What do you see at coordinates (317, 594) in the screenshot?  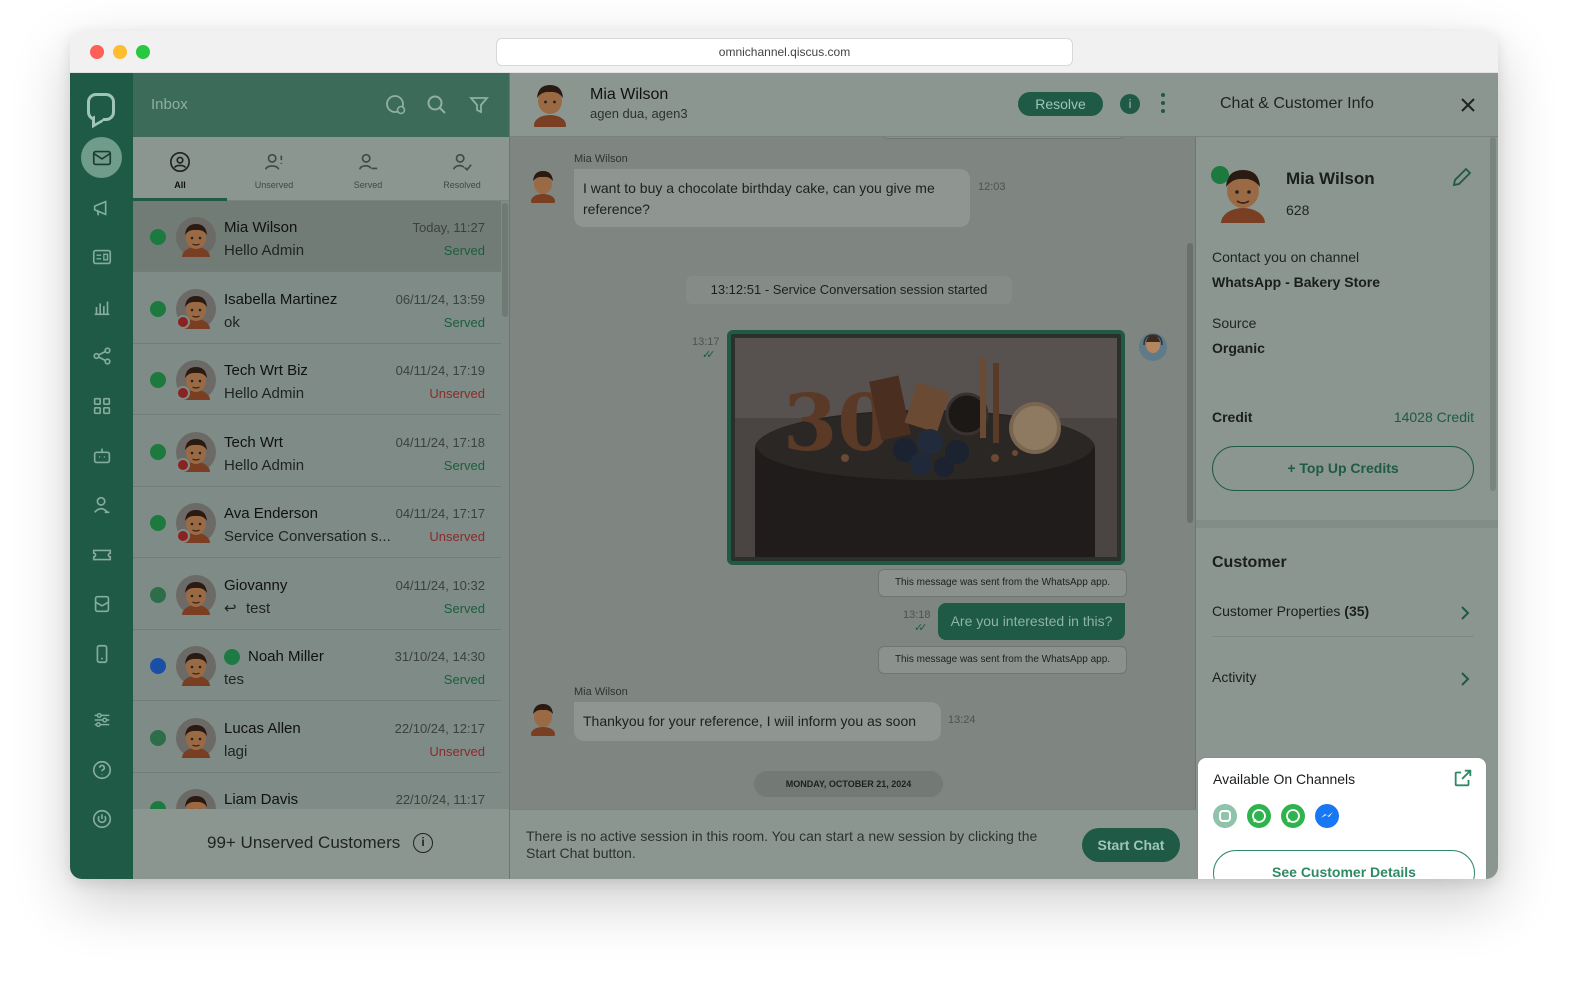 I see `conversation-item: Giovanny test ↩ 04/11/24, 10:32 Served` at bounding box center [317, 594].